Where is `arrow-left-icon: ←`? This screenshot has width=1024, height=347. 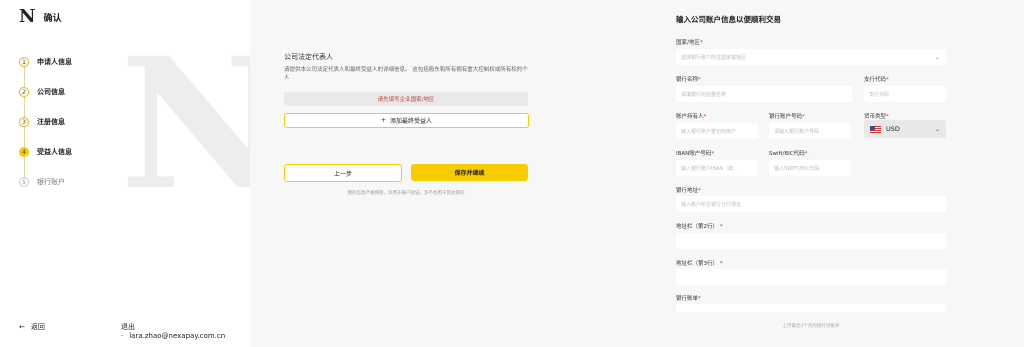 arrow-left-icon: ← is located at coordinates (22, 327).